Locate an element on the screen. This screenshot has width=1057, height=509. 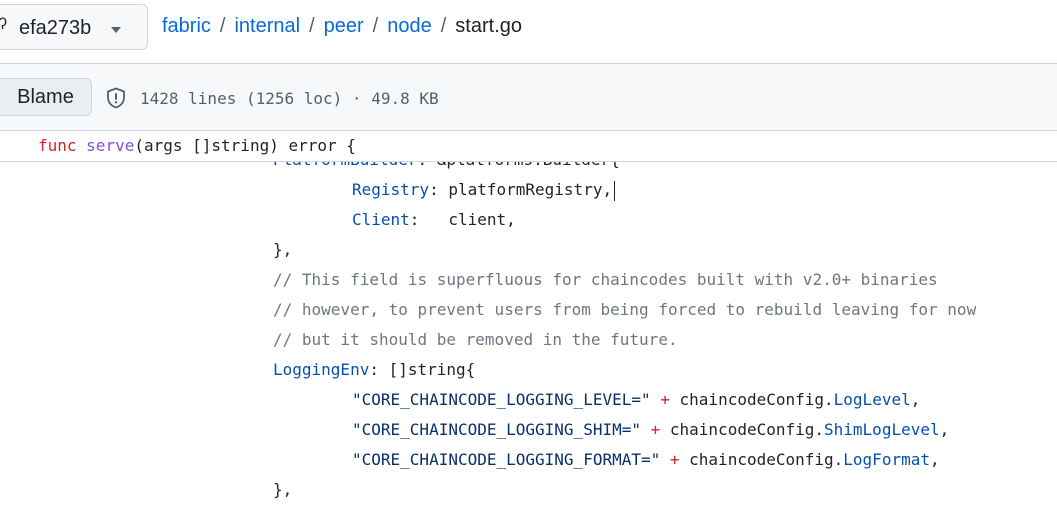
code-line: Registry: platformRegistry, is located at coordinates (484, 190).